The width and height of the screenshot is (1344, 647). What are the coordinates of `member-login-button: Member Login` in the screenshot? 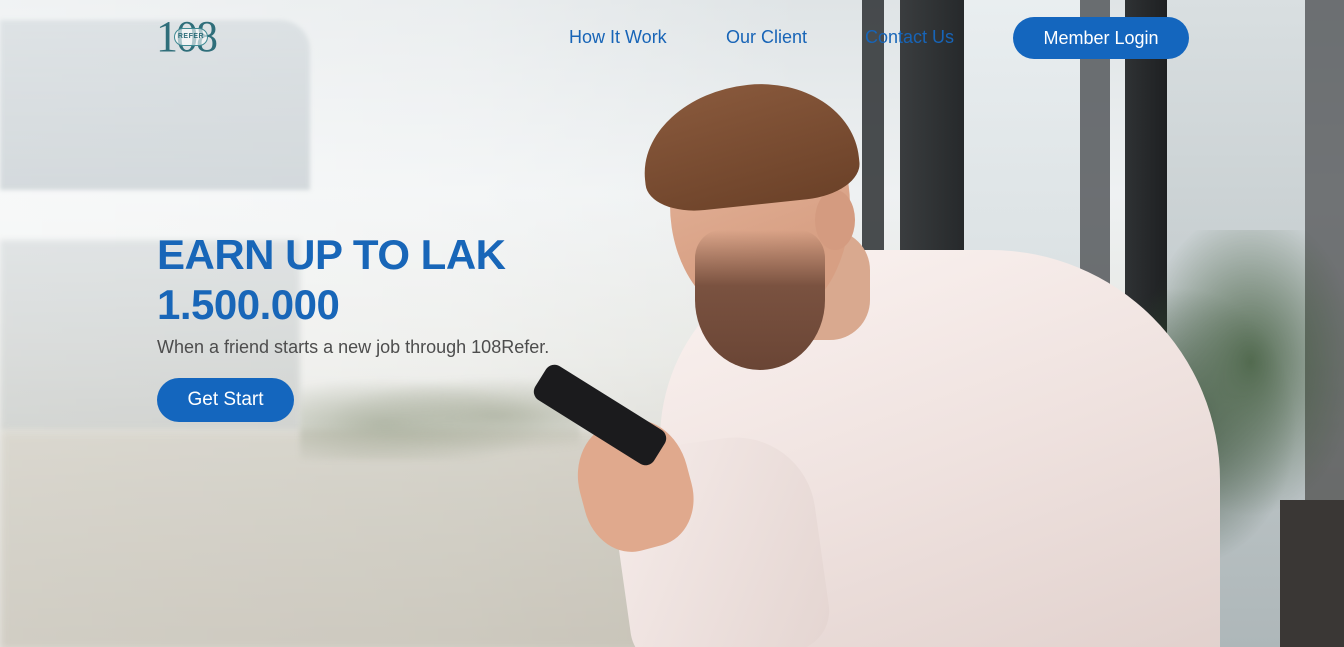 It's located at (1101, 38).